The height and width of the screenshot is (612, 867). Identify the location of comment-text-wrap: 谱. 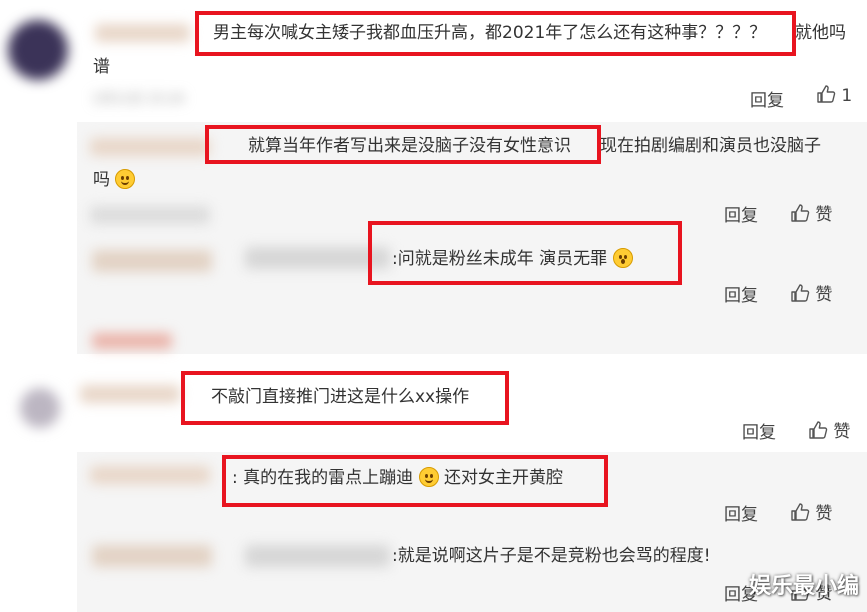
(101, 67).